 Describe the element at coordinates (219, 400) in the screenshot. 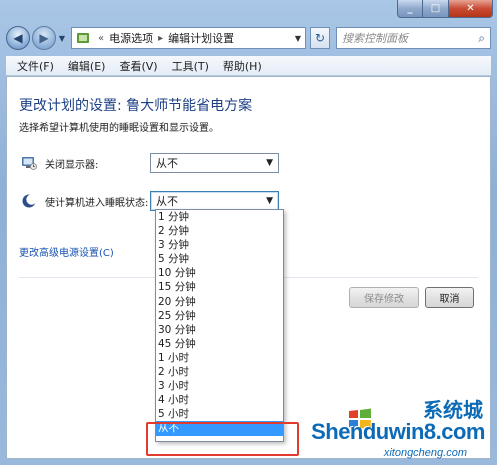

I see `dropdown-option: 4 小时` at that location.